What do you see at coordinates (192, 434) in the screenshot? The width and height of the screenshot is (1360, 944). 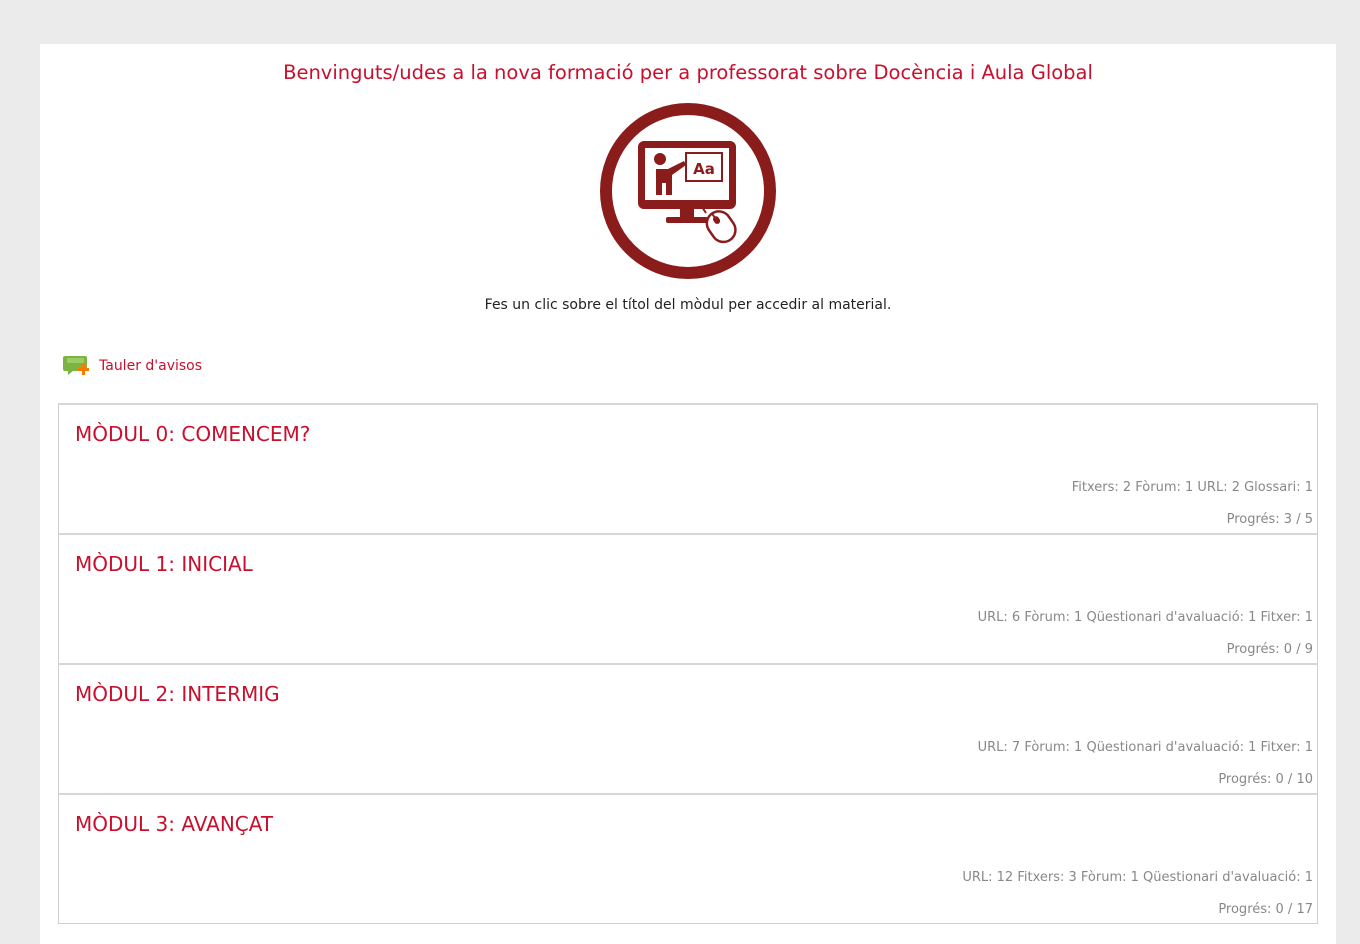 I see `module-title-link: MÒDUL 0: COMENCEM?` at bounding box center [192, 434].